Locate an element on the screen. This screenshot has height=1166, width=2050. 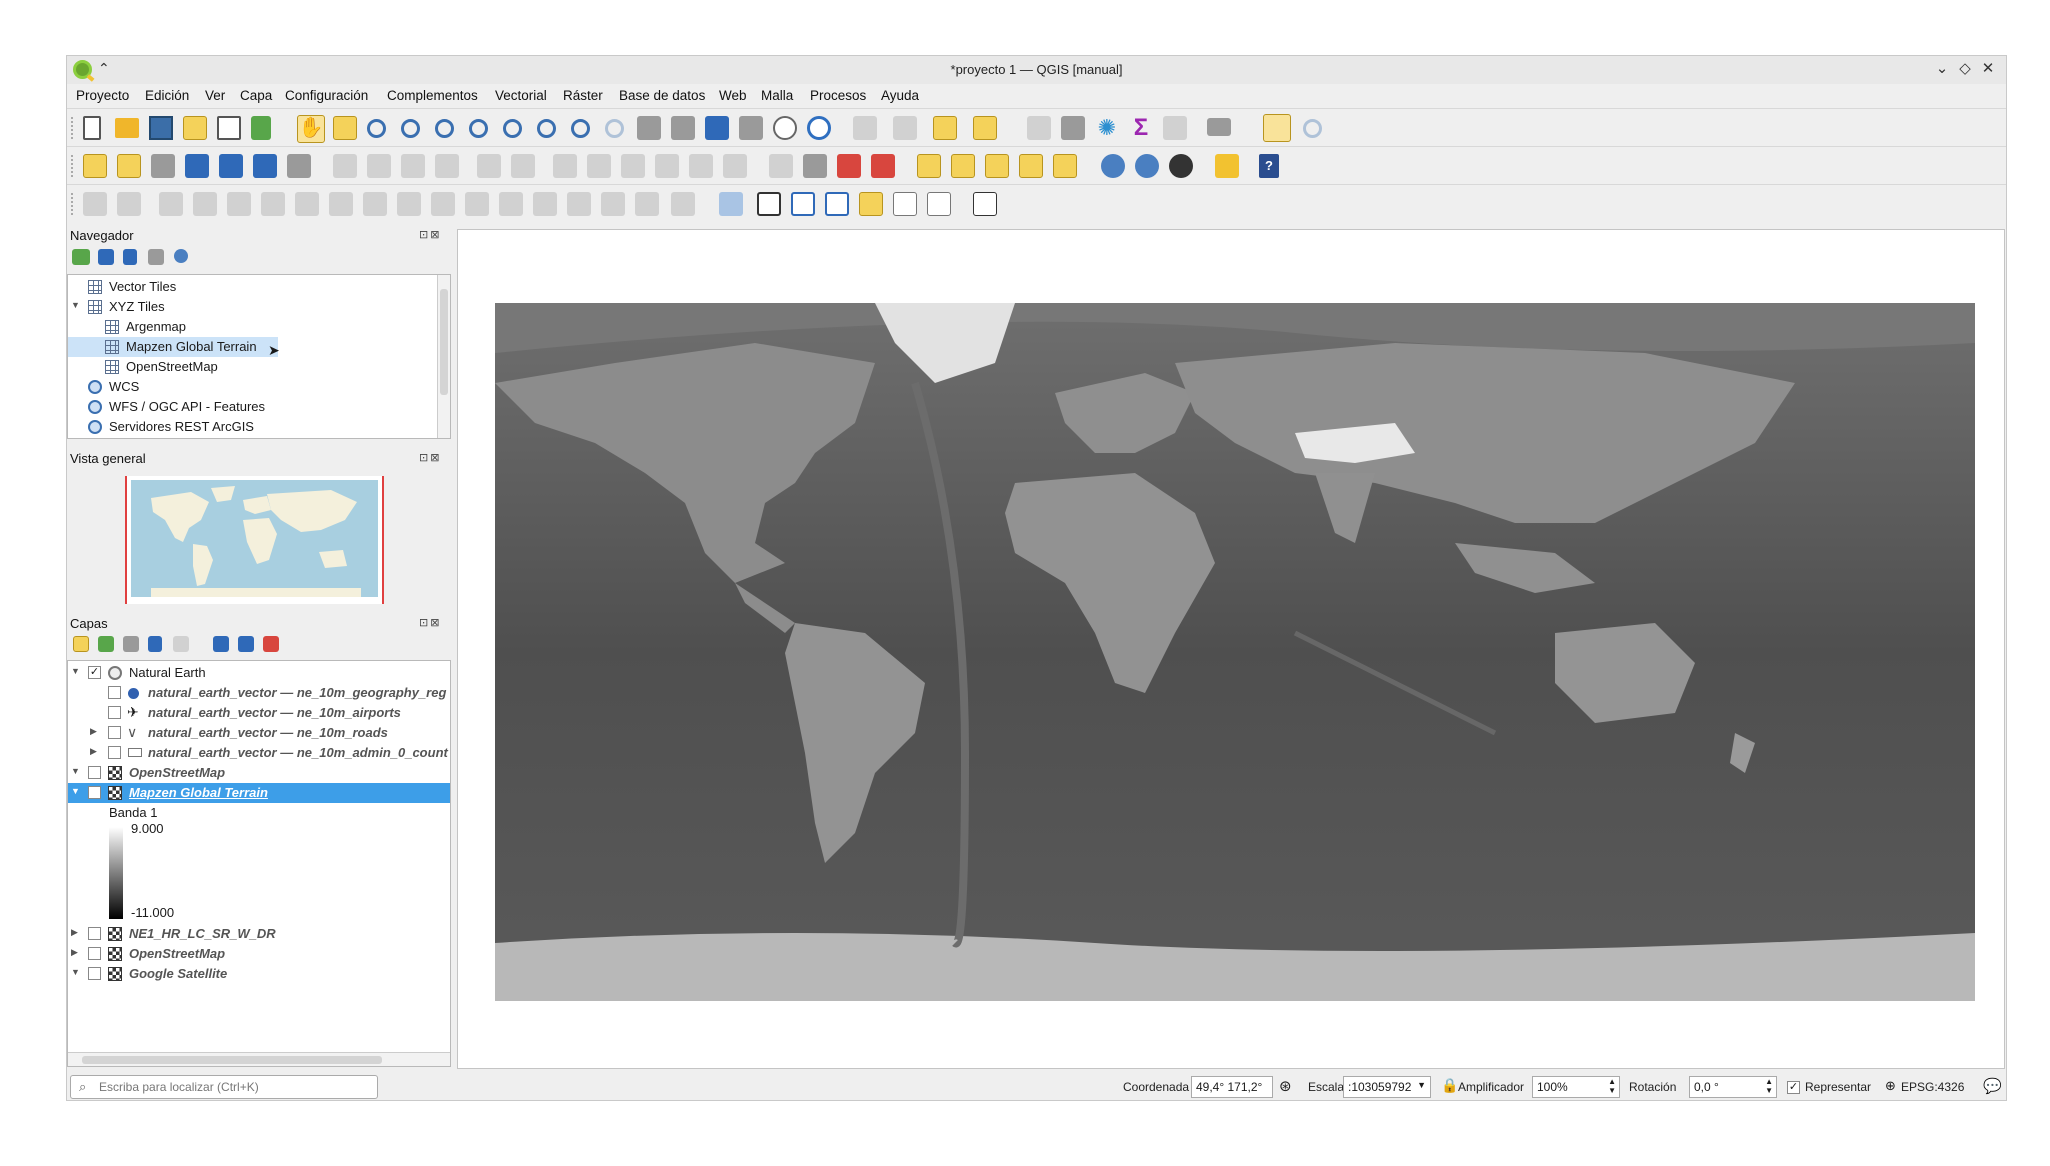
plugin-globe-icon is located at coordinates (1181, 166).